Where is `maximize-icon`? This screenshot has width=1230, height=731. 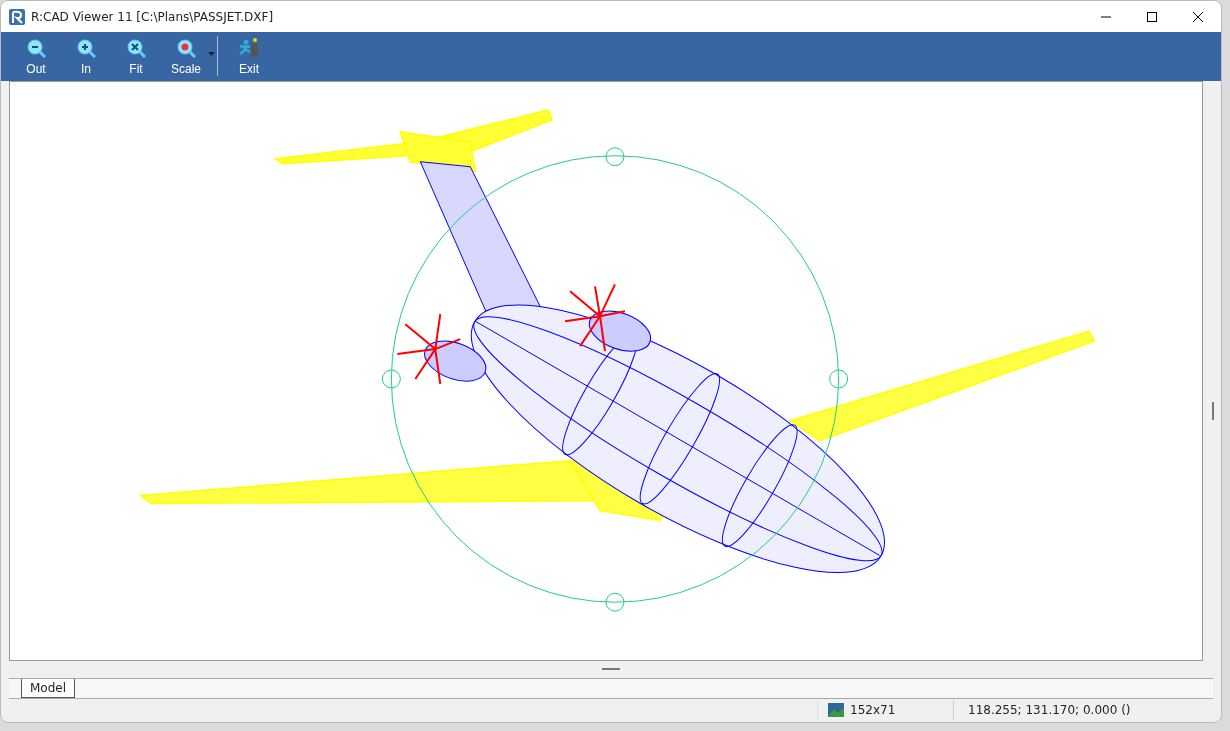
maximize-icon is located at coordinates (1152, 16).